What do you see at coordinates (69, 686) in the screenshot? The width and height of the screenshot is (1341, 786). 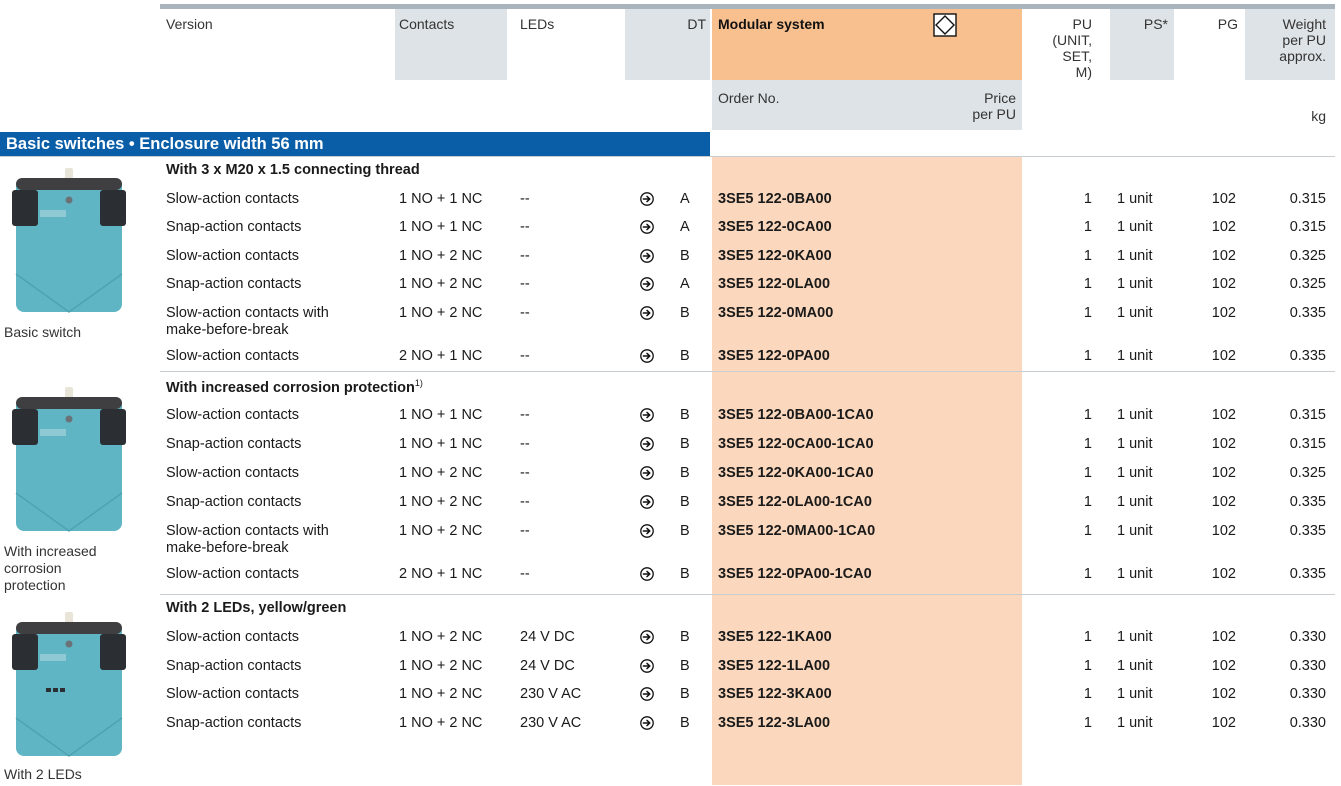 I see `led-switch-photo` at bounding box center [69, 686].